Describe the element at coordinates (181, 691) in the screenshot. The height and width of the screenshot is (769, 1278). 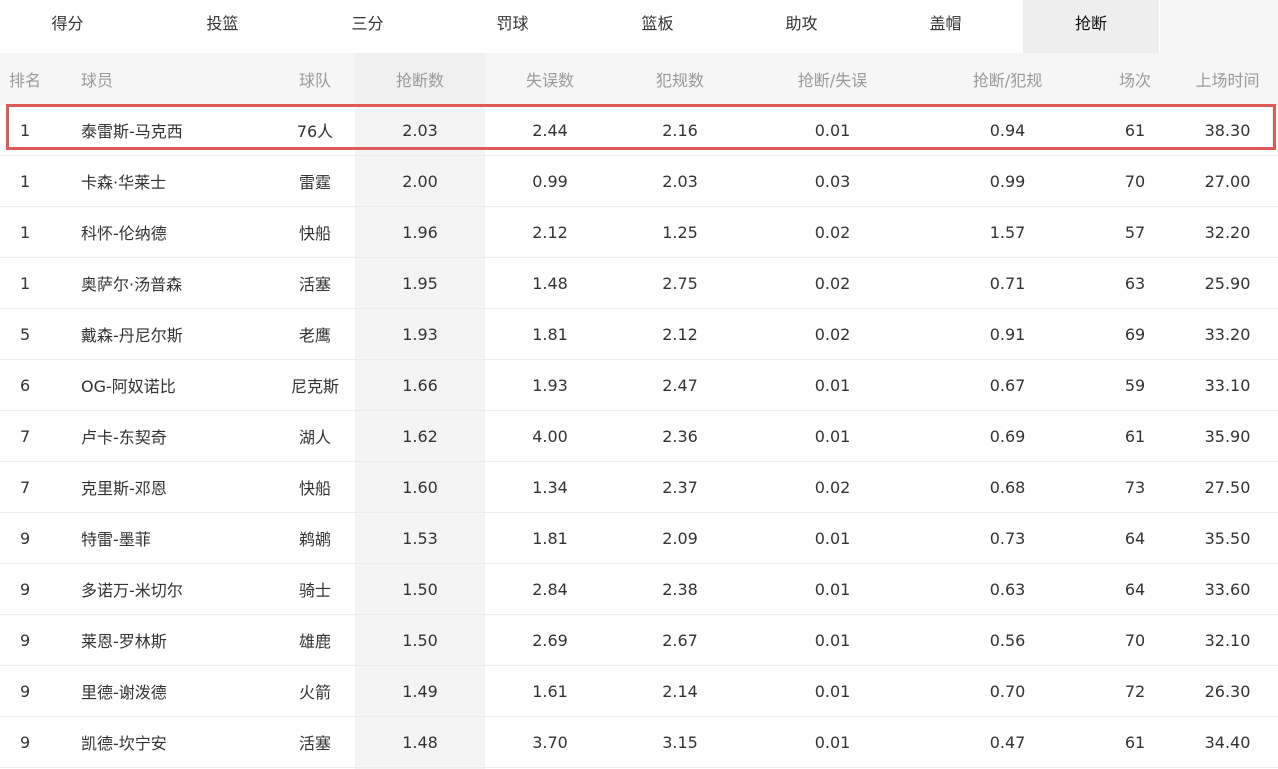
I see `cell-player: 里德-谢泼德` at that location.